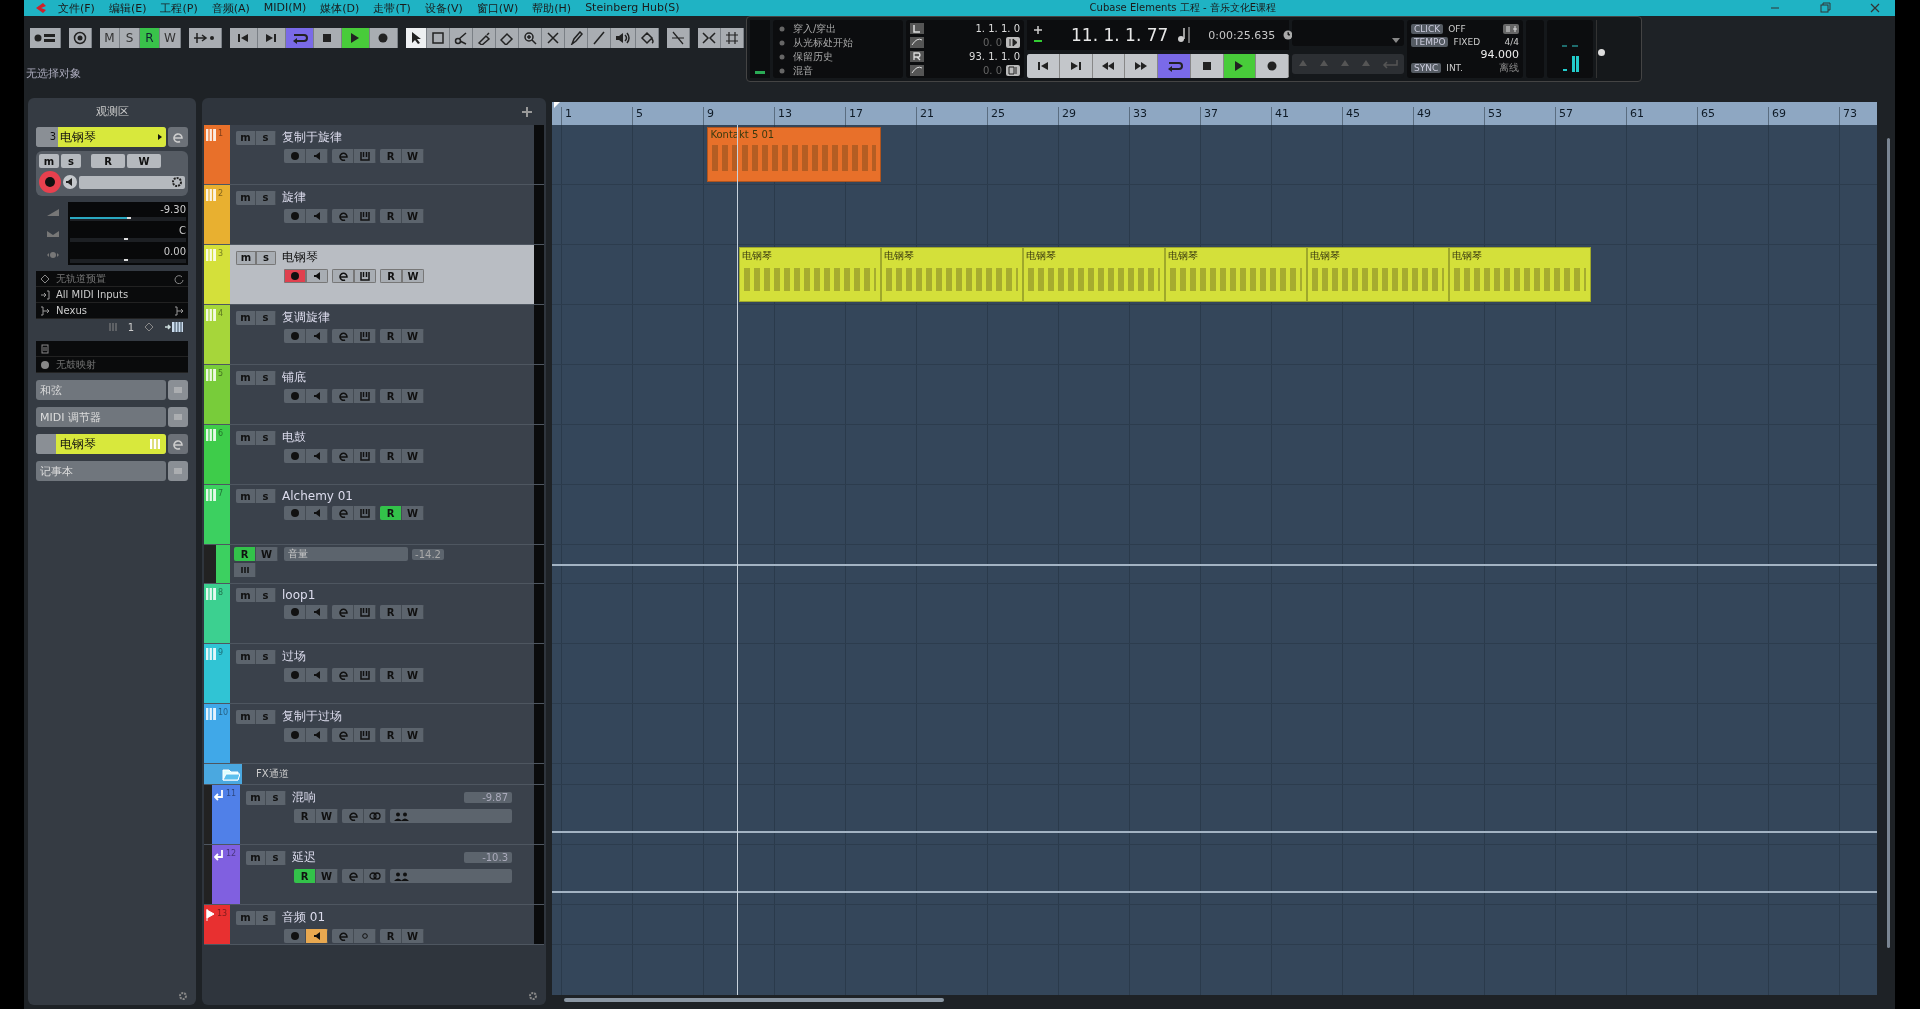 Image resolution: width=1920 pixels, height=1009 pixels. What do you see at coordinates (70, 182) in the screenshot?
I see `monitor-button` at bounding box center [70, 182].